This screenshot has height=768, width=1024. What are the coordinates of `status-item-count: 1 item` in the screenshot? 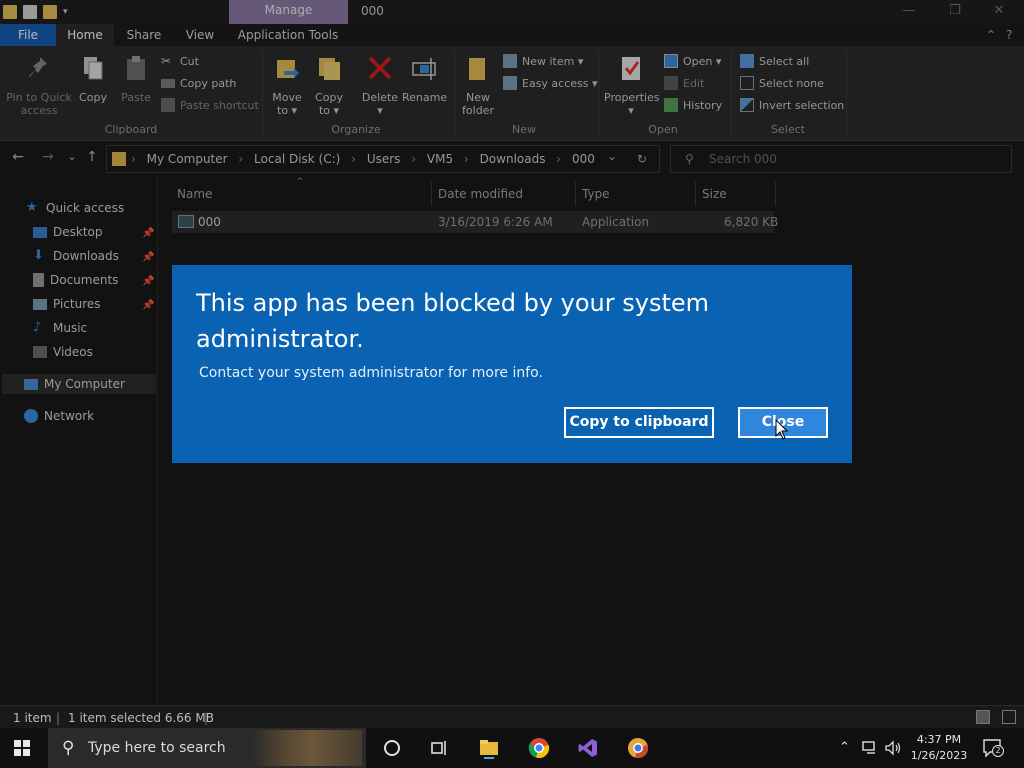 It's located at (32, 718).